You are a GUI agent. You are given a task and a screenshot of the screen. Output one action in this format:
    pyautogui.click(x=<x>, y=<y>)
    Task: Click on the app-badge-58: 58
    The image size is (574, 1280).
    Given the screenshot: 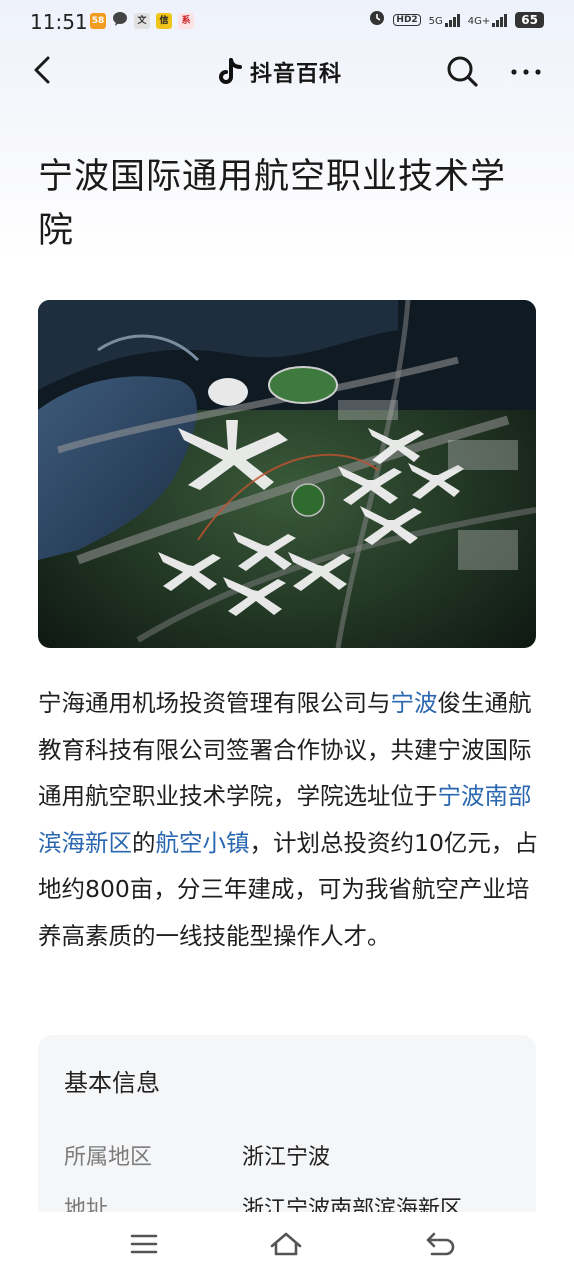 What is the action you would take?
    pyautogui.click(x=98, y=21)
    